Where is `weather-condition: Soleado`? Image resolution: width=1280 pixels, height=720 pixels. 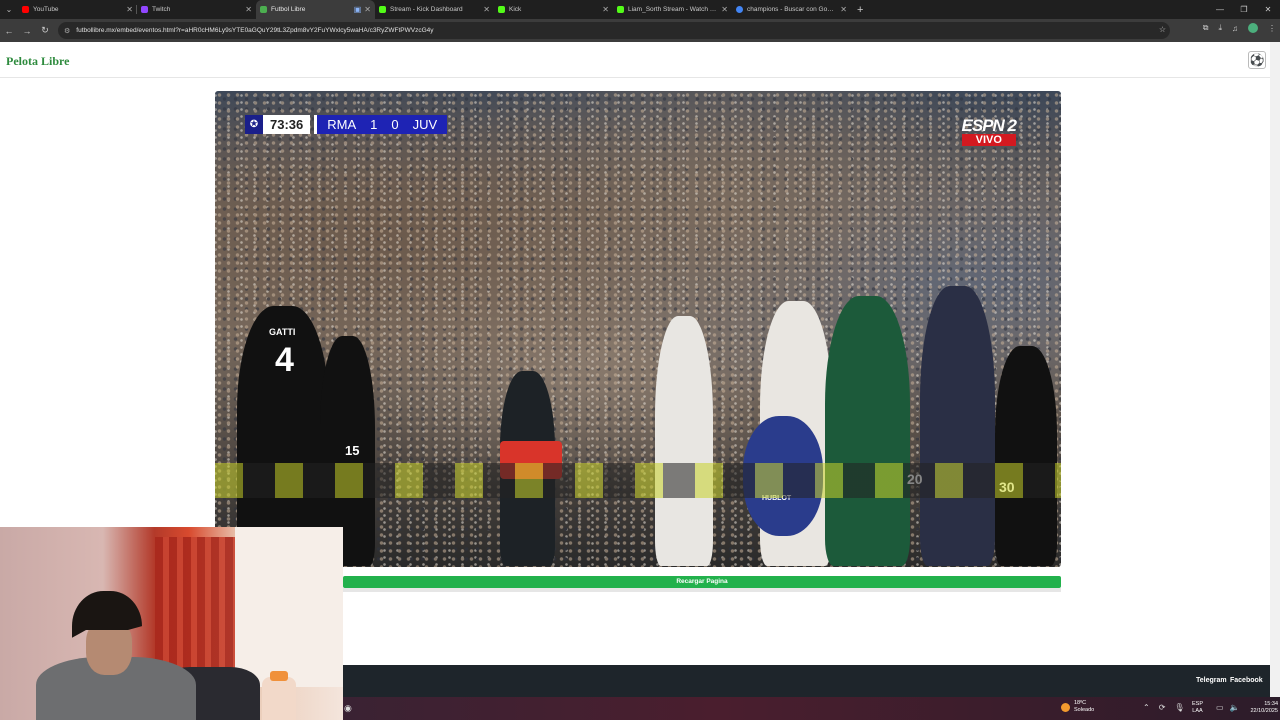
weather-condition: Soleado is located at coordinates (1084, 710).